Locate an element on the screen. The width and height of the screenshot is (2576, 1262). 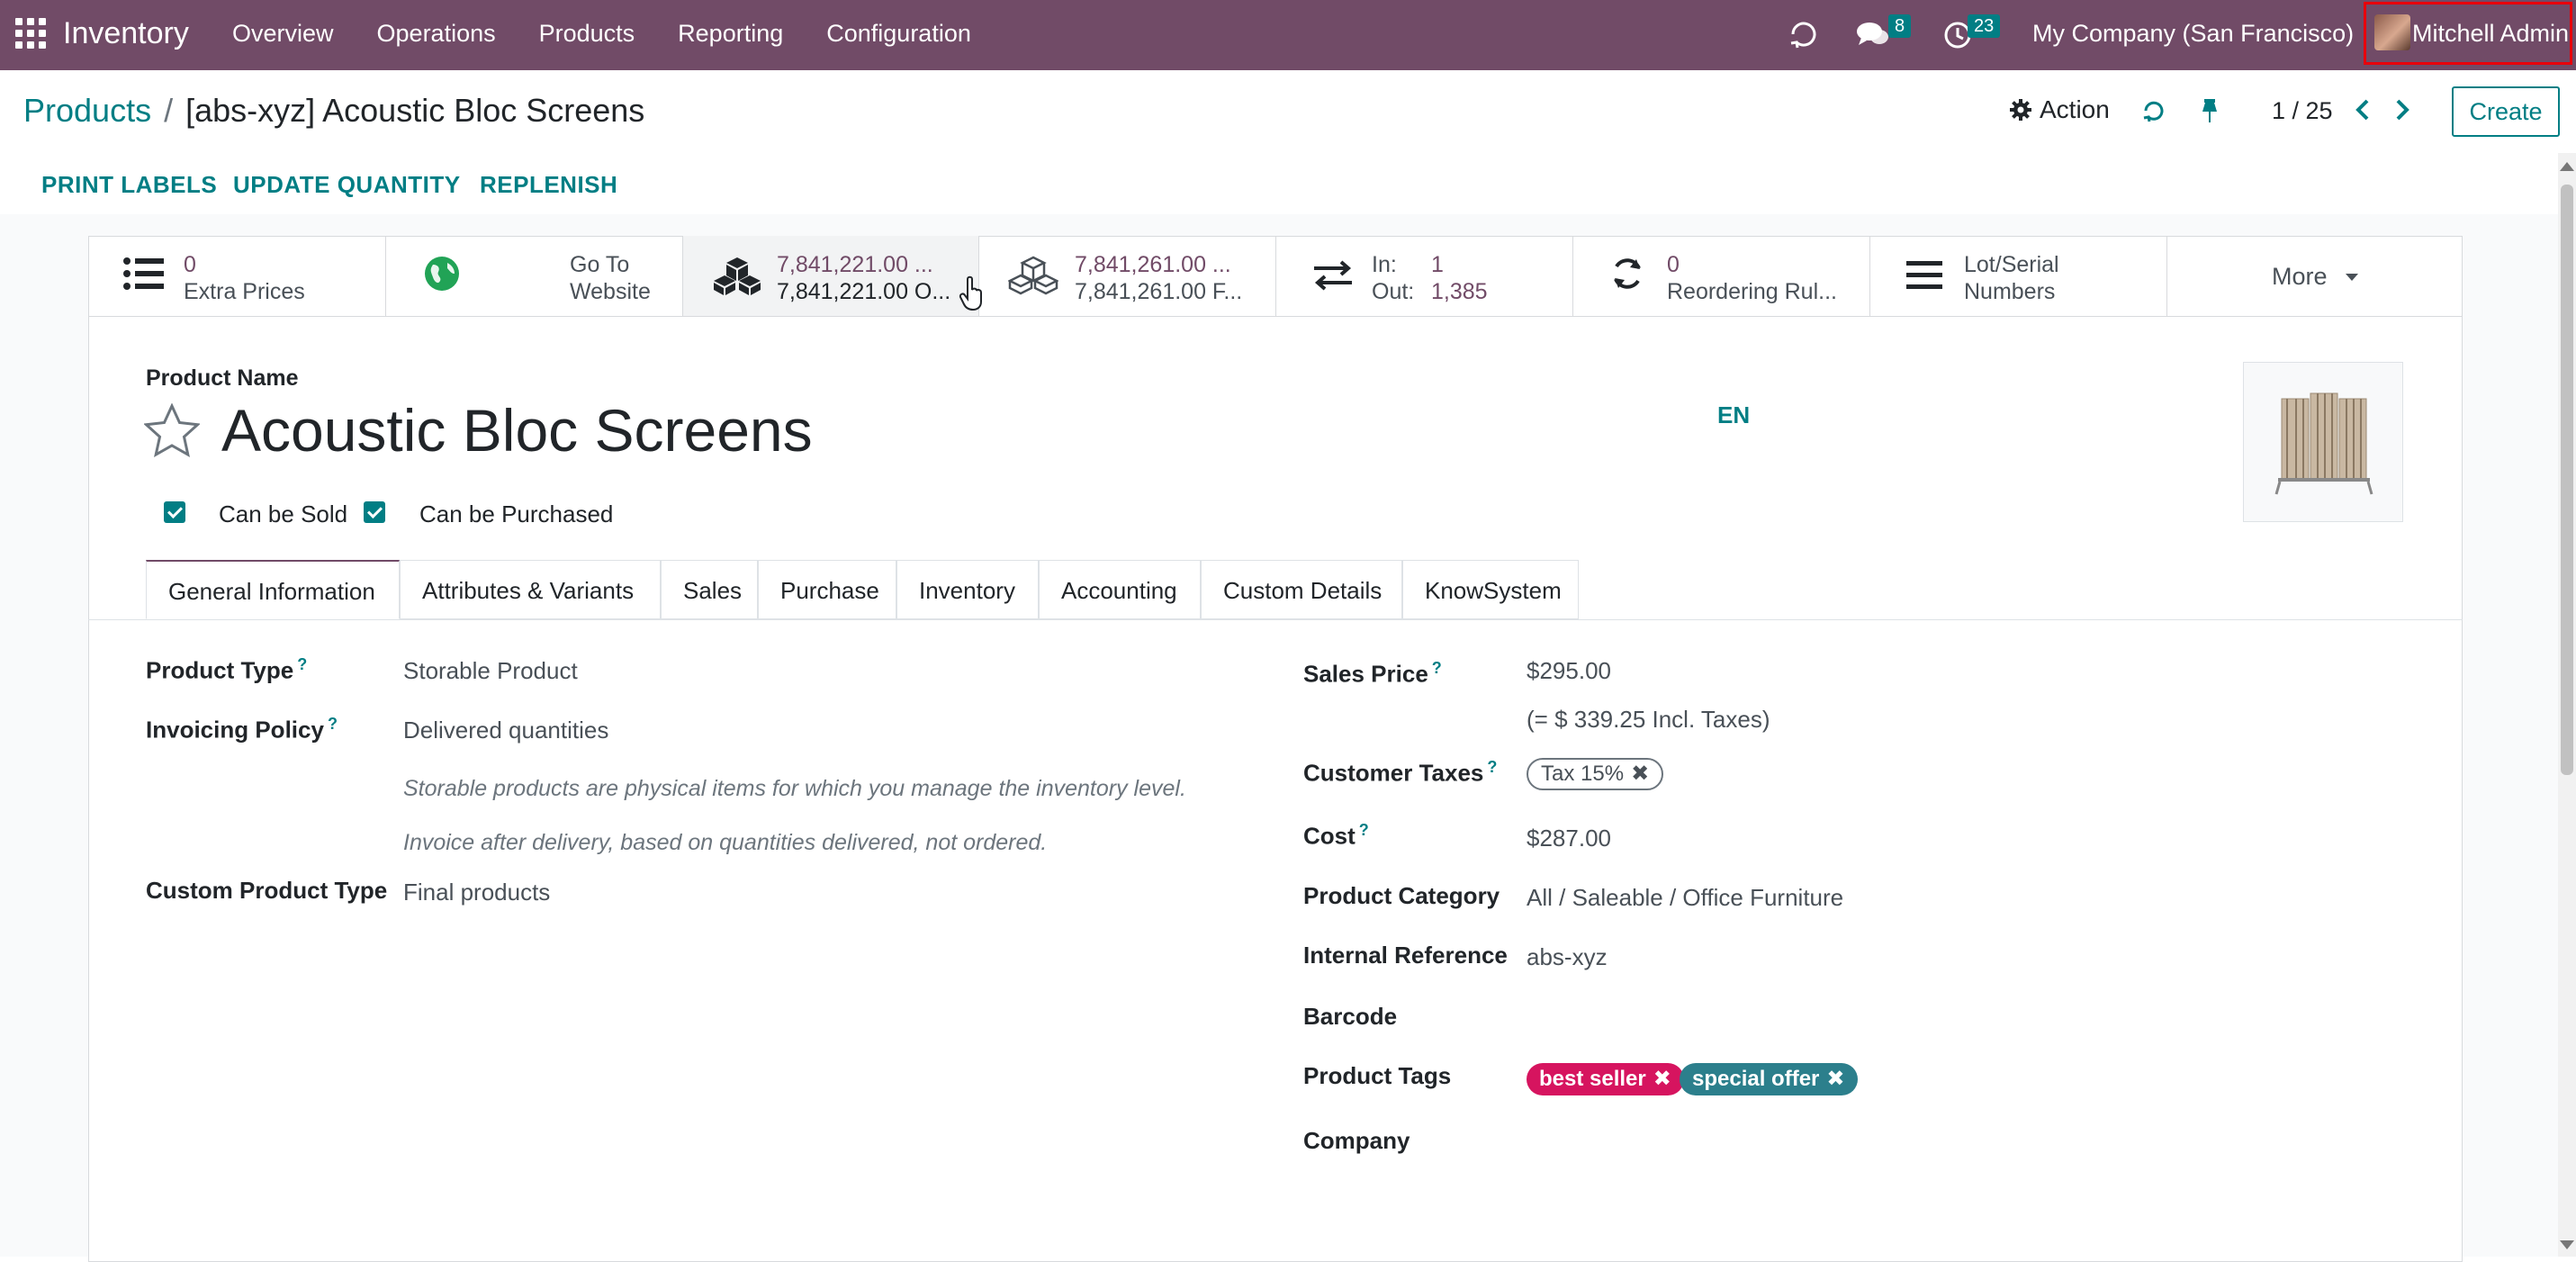
breadcrumb: Products / [abs-xyz] Acoustic Bloc Screens is located at coordinates (333, 111).